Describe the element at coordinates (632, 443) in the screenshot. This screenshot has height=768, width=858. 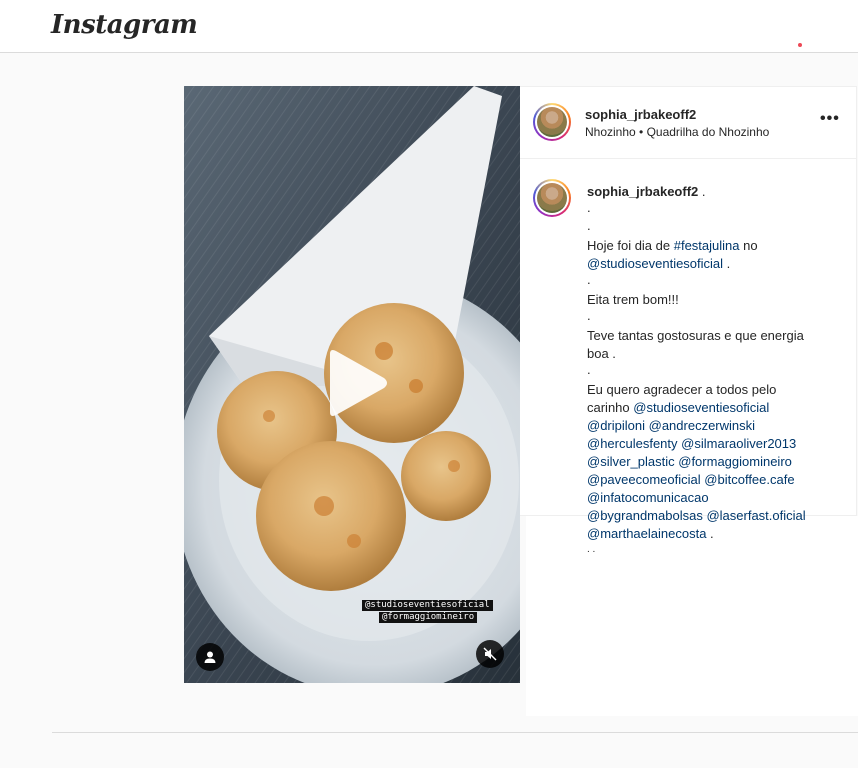
I see `mention-link: @herculesfenty` at that location.